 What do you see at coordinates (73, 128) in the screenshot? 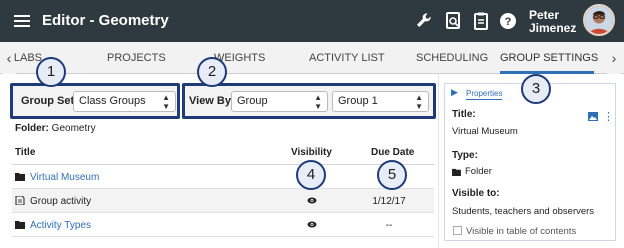
I see `folder-name: Geometry` at bounding box center [73, 128].